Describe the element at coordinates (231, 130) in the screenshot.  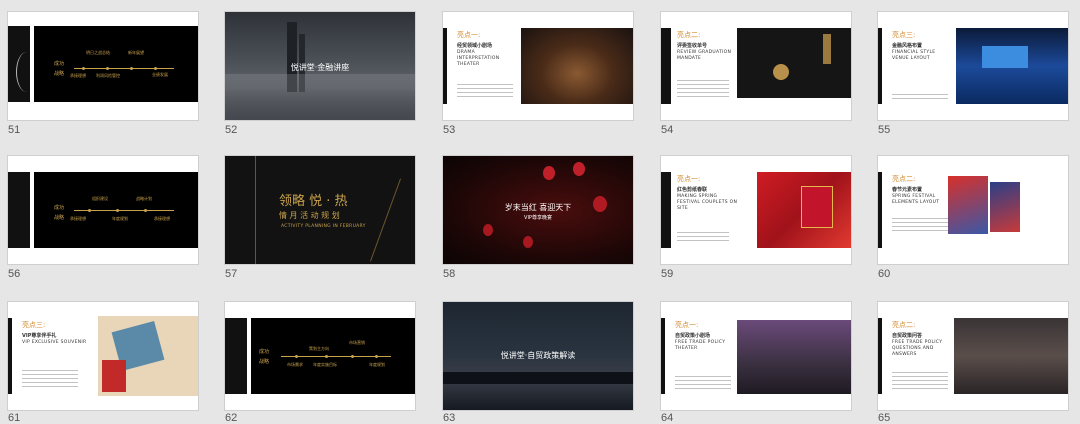
I see `slide-number: 52` at that location.